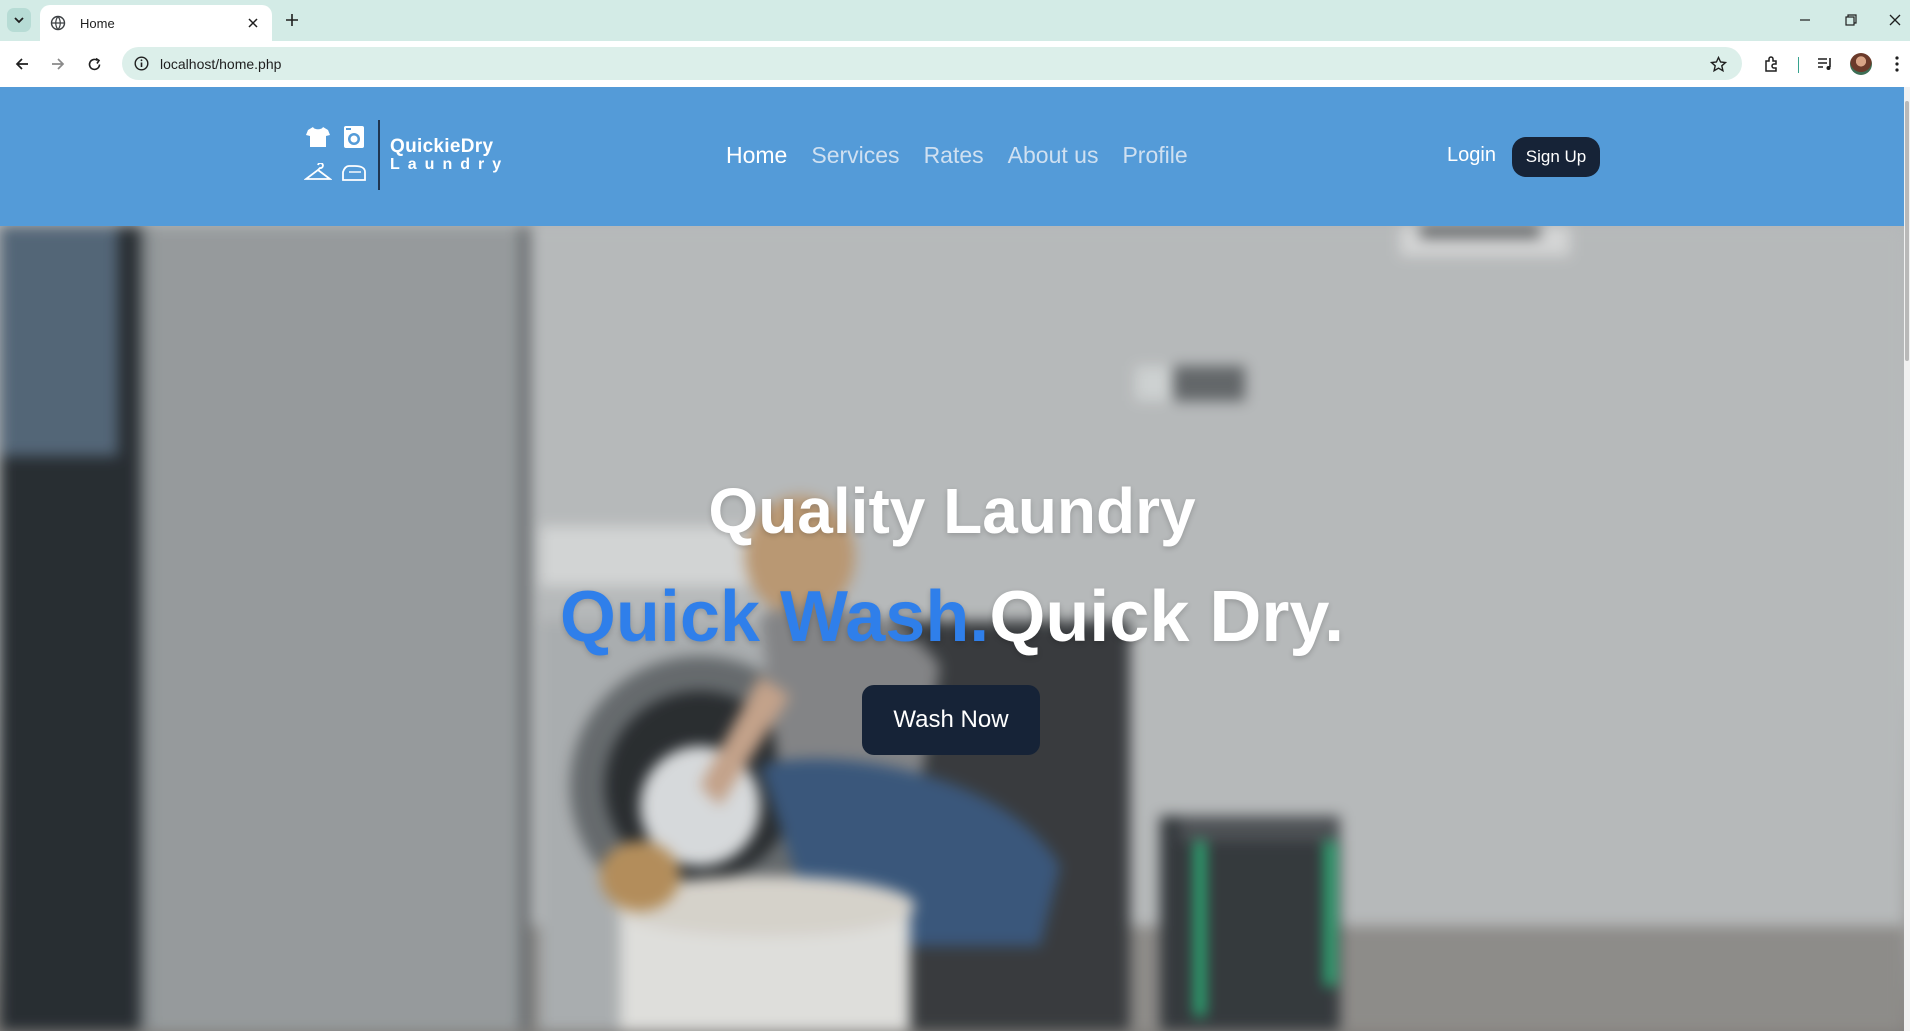 The width and height of the screenshot is (1910, 1031). I want to click on site-logo: QuickieDry Laundry, so click(406, 155).